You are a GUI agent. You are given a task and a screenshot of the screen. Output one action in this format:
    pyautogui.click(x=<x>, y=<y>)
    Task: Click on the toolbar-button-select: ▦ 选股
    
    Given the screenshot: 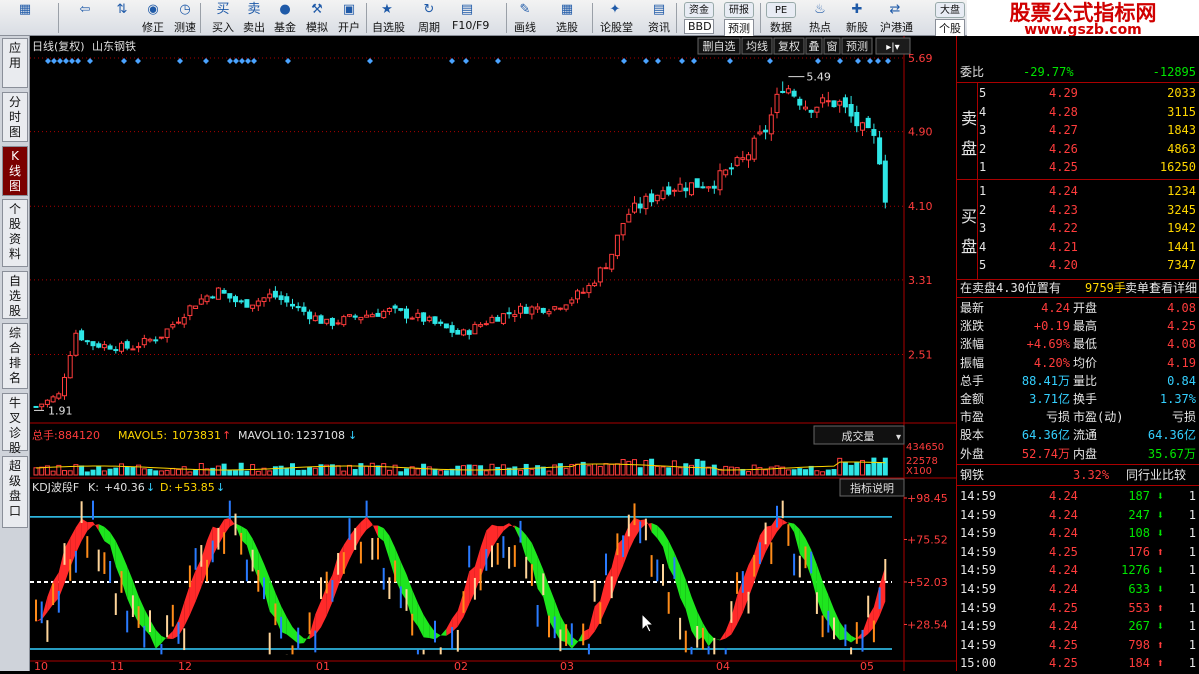 What is the action you would take?
    pyautogui.click(x=567, y=18)
    